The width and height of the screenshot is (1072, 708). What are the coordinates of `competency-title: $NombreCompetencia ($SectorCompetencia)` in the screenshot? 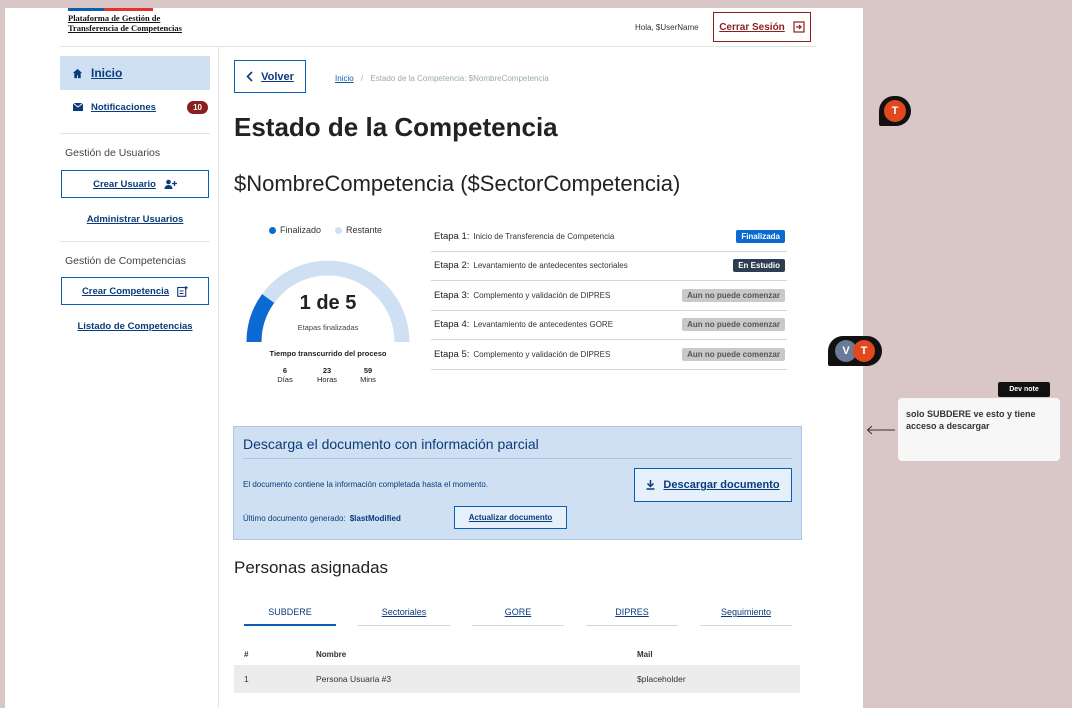 It's located at (457, 183).